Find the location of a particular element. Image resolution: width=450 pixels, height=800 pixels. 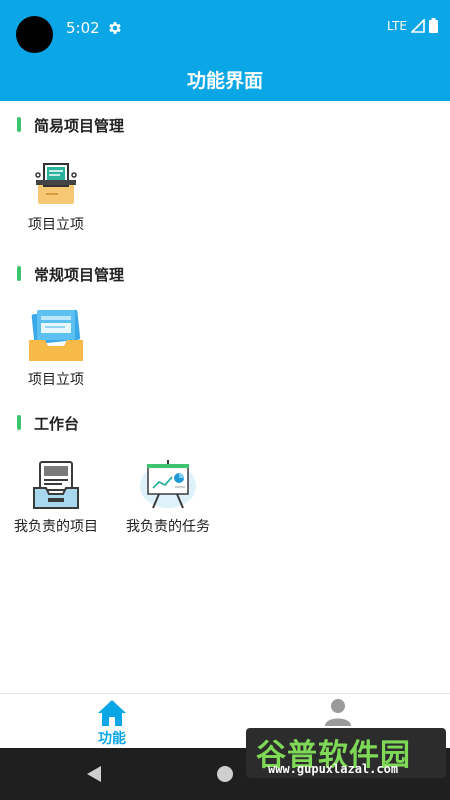

tray-document-icon is located at coordinates (56, 335).